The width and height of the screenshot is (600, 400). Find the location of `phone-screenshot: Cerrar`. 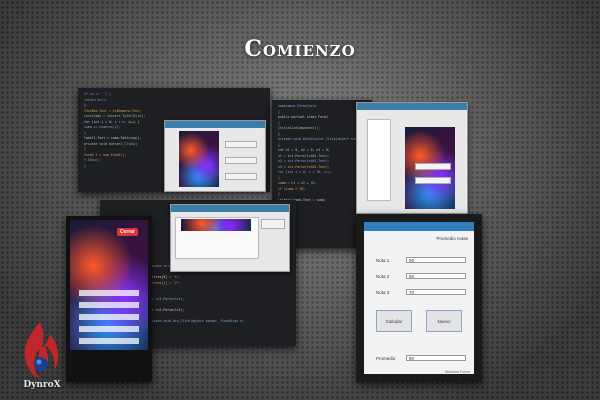

phone-screenshot: Cerrar is located at coordinates (109, 299).